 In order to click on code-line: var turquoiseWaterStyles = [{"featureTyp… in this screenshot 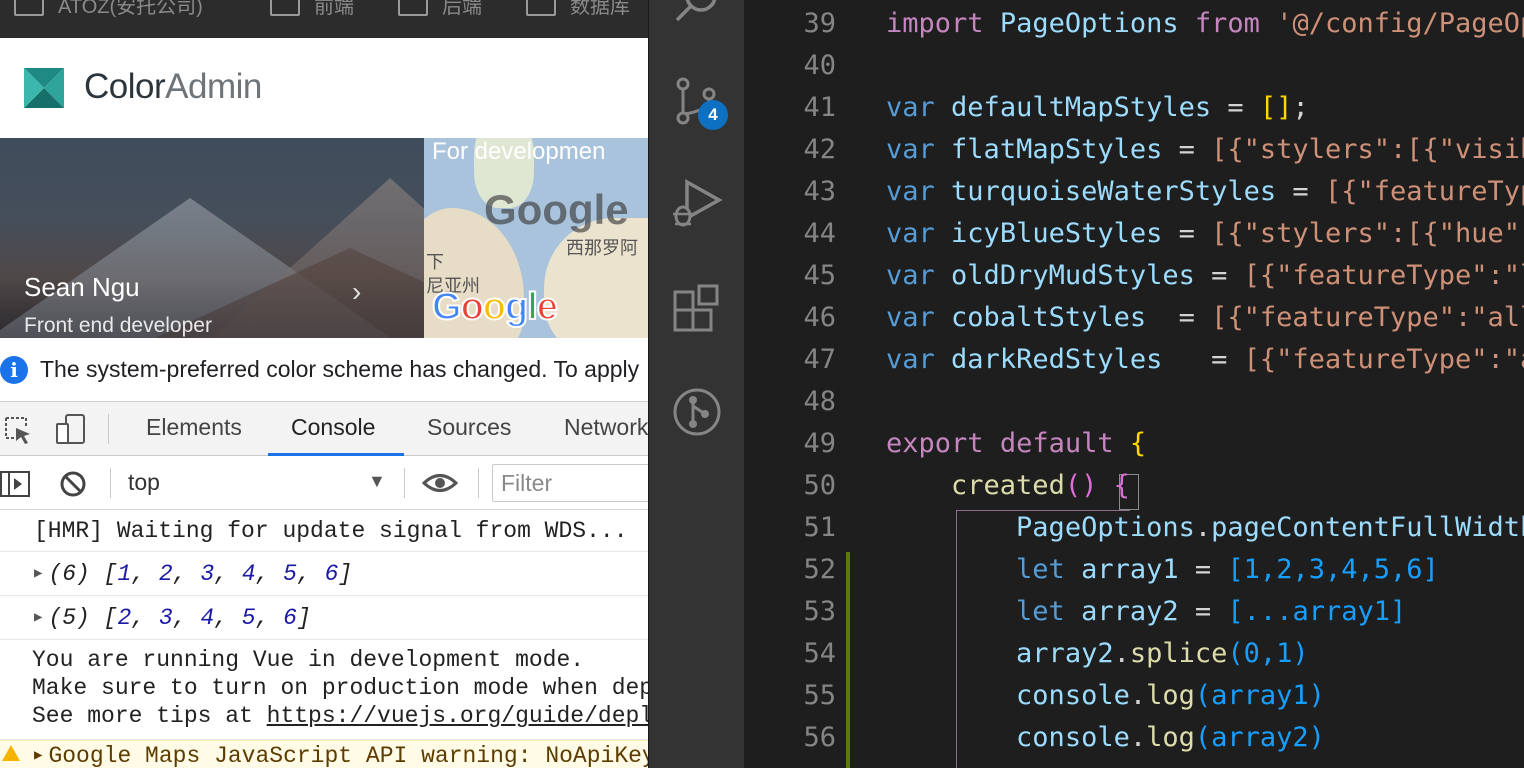, I will do `click(1205, 191)`.